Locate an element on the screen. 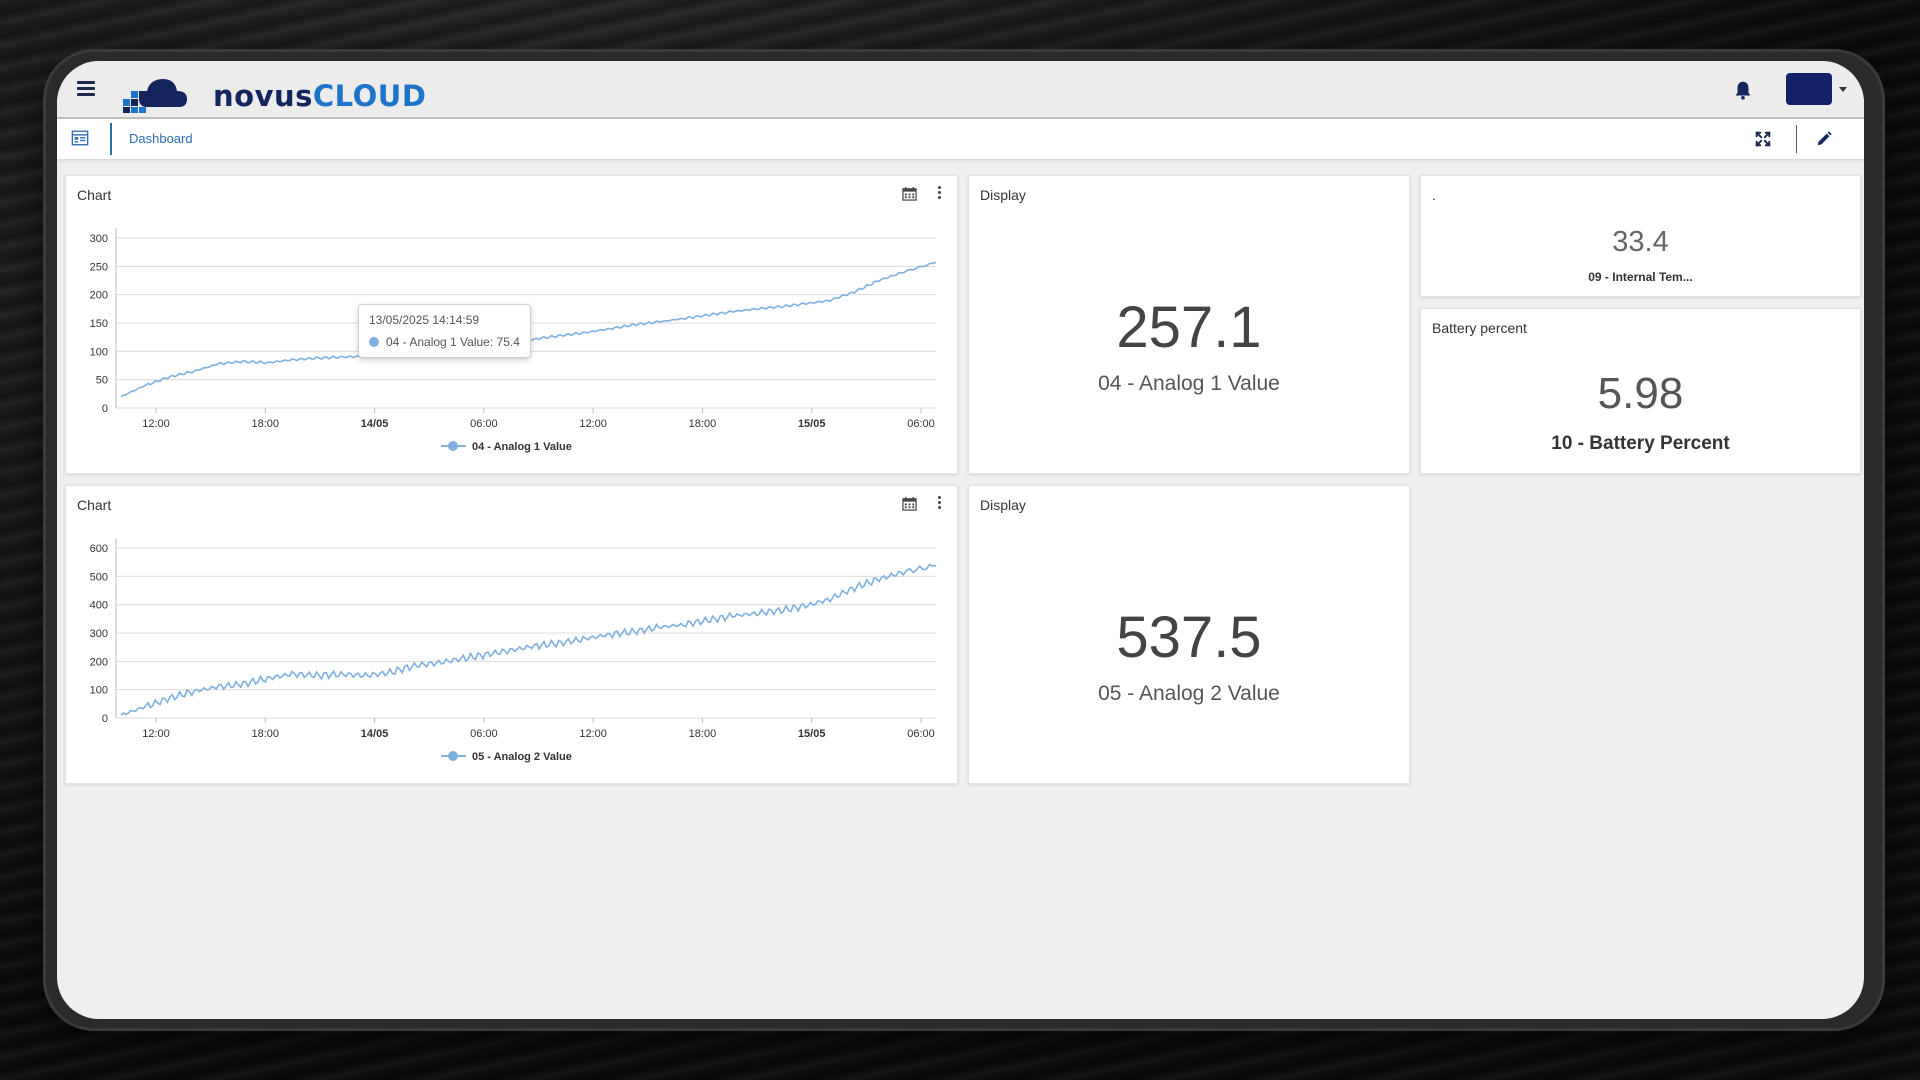 This screenshot has width=1920, height=1080. y-tick-label: 600 is located at coordinates (99, 549).